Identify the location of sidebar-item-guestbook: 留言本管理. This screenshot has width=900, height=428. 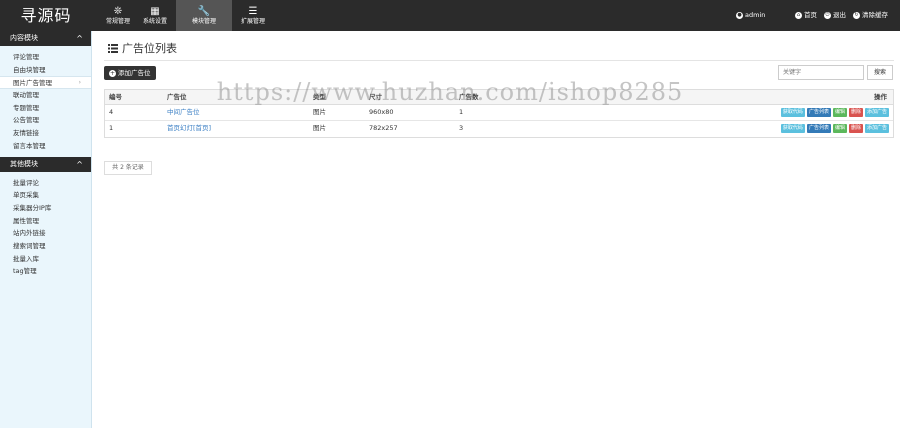
(45, 146).